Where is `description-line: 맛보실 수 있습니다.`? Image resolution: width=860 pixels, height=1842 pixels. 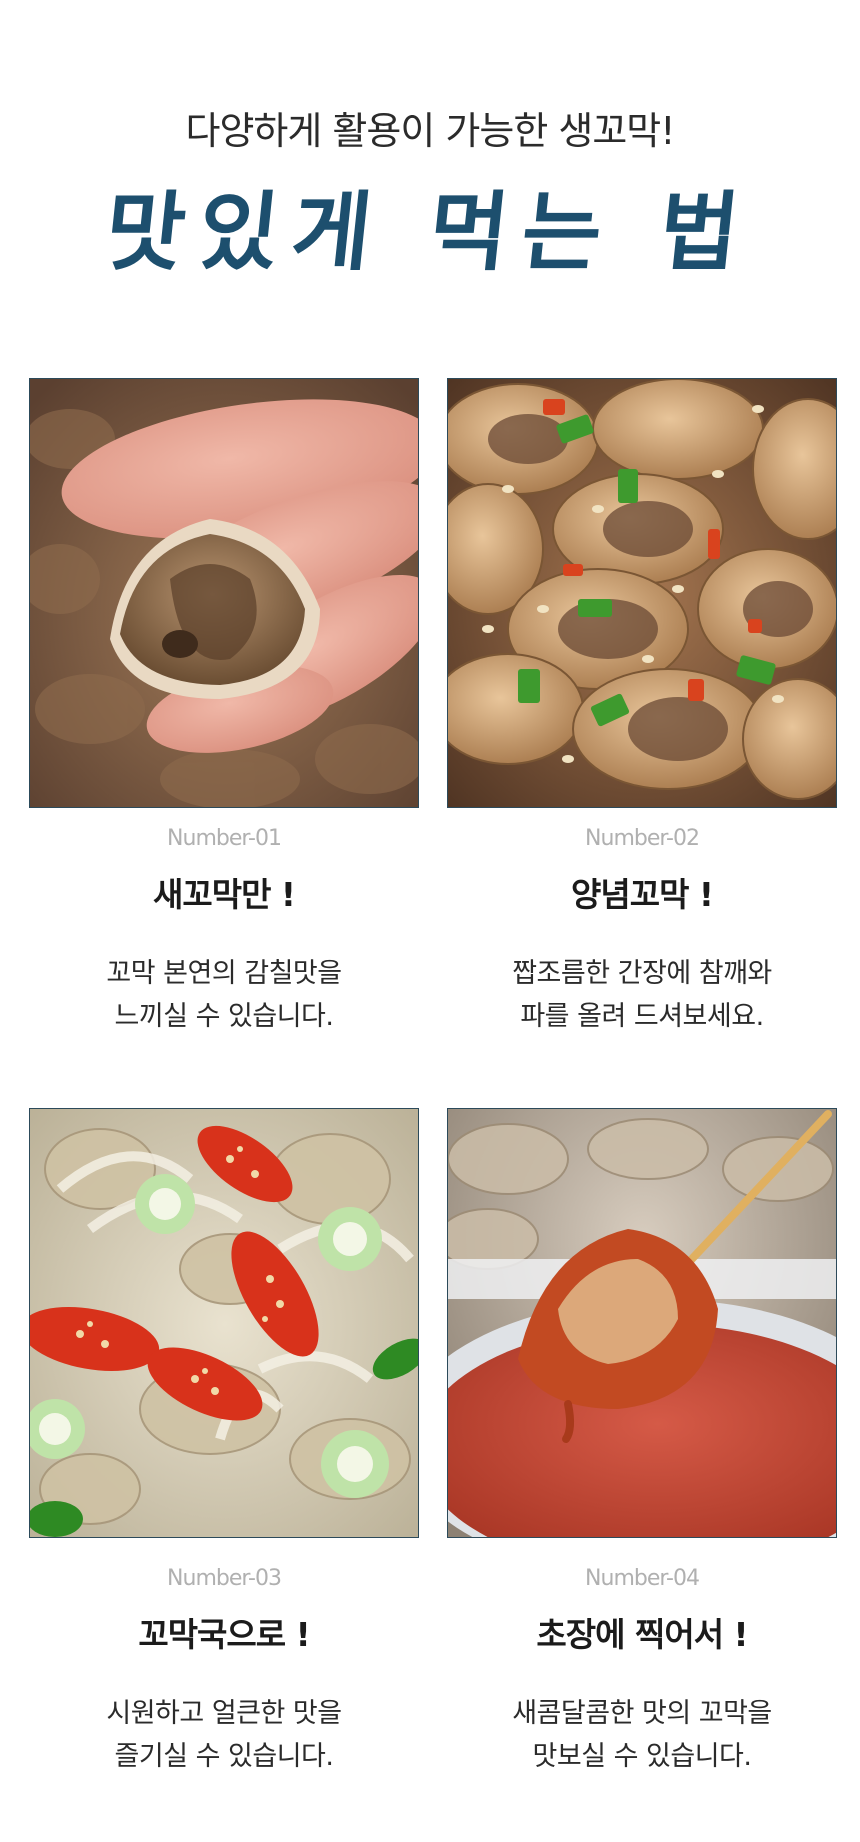 description-line: 맛보실 수 있습니다. is located at coordinates (642, 1756).